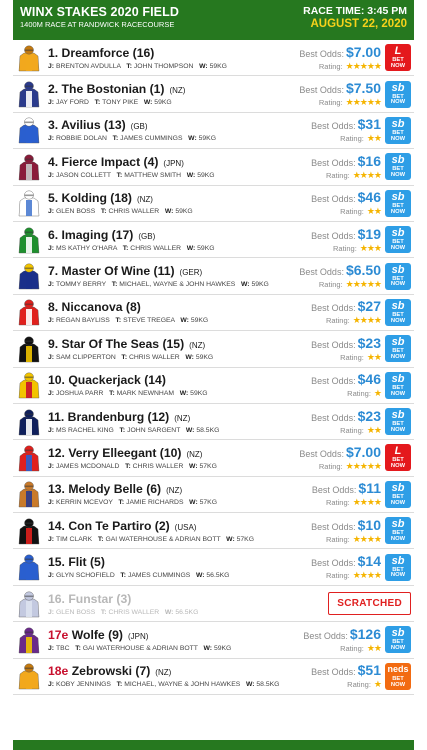  What do you see at coordinates (179, 526) in the screenshot?
I see `runner-name: 14. Con Te Partiro (2) (USA)` at bounding box center [179, 526].